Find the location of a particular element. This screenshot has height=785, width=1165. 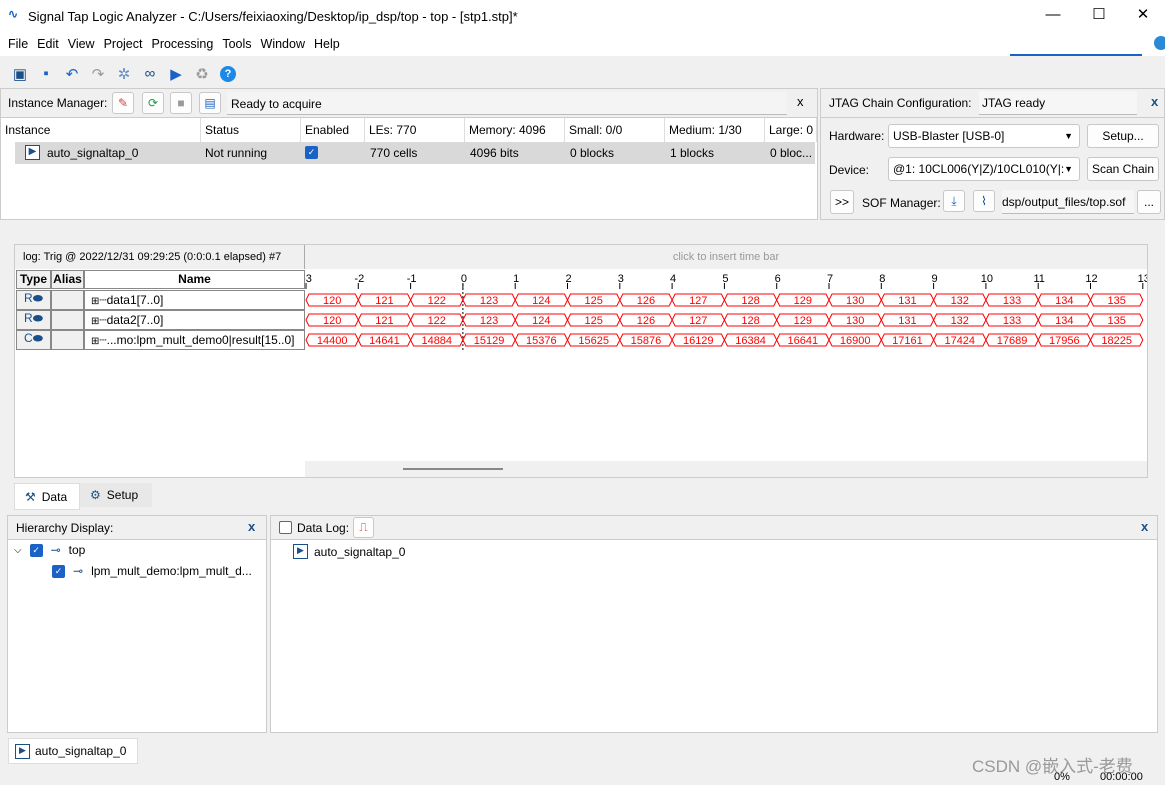

col-type: Type is located at coordinates (33, 279).